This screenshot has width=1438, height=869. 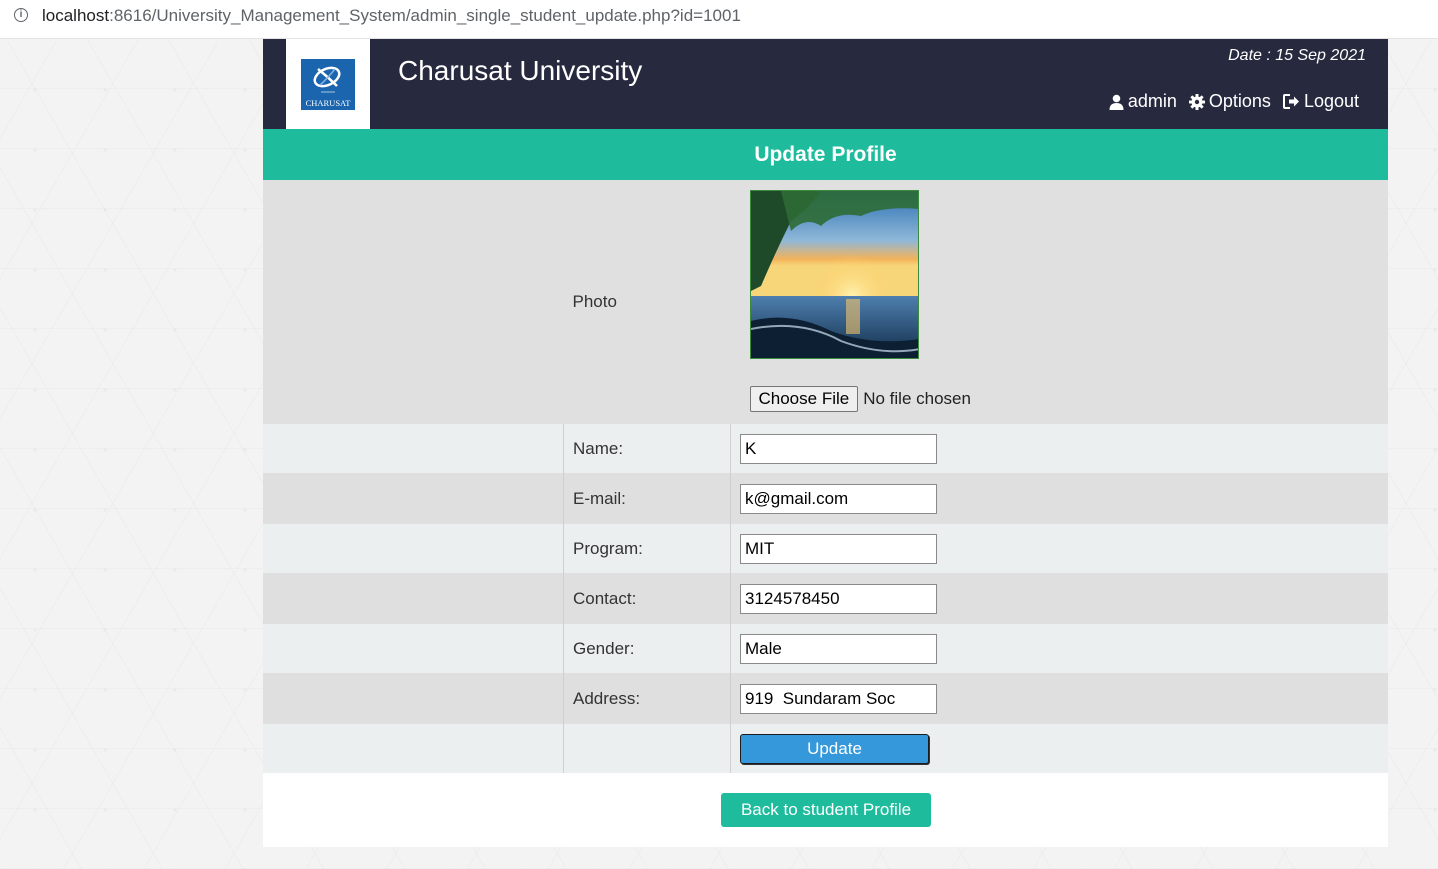 I want to click on user-icon, so click(x=1116, y=102).